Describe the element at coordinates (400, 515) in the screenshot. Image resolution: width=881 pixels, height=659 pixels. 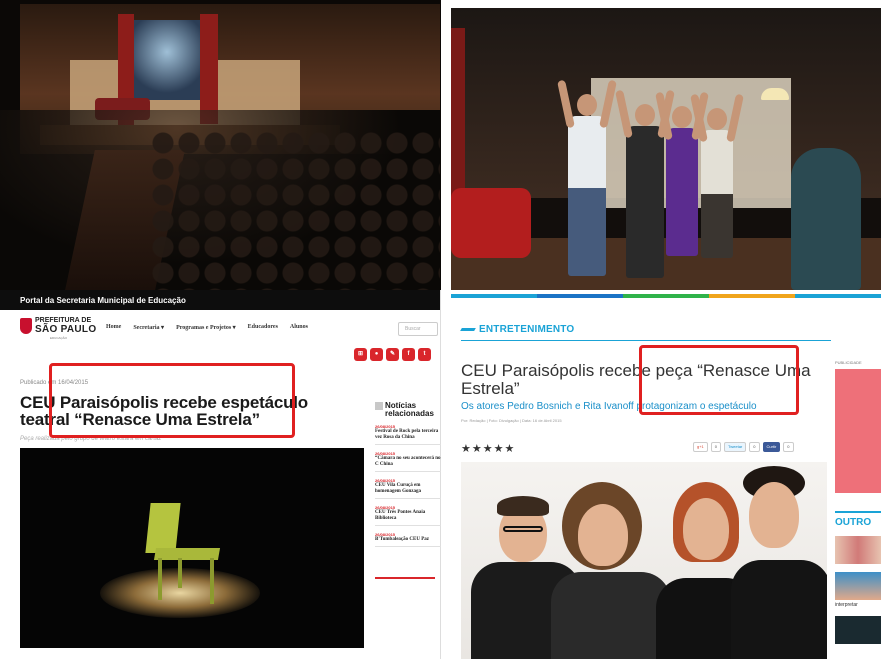
I see `item-text: CEU Três Pontes Anaia Biblioteca` at that location.